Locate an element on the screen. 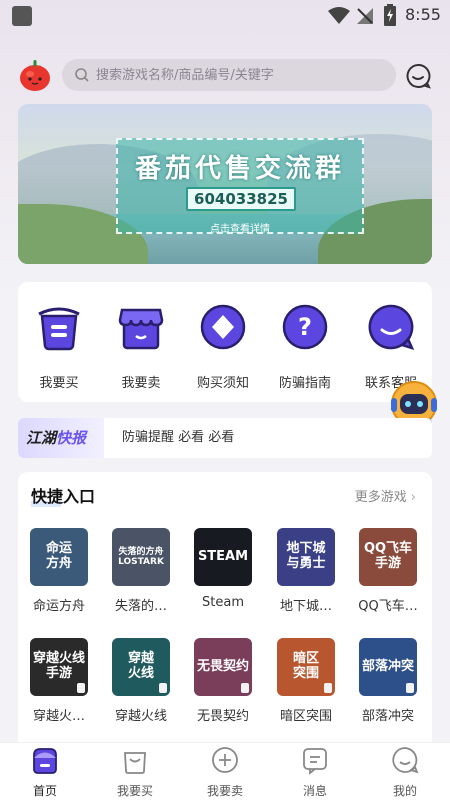 The height and width of the screenshot is (800, 450). tab-sell: 我要卖 is located at coordinates (225, 772).